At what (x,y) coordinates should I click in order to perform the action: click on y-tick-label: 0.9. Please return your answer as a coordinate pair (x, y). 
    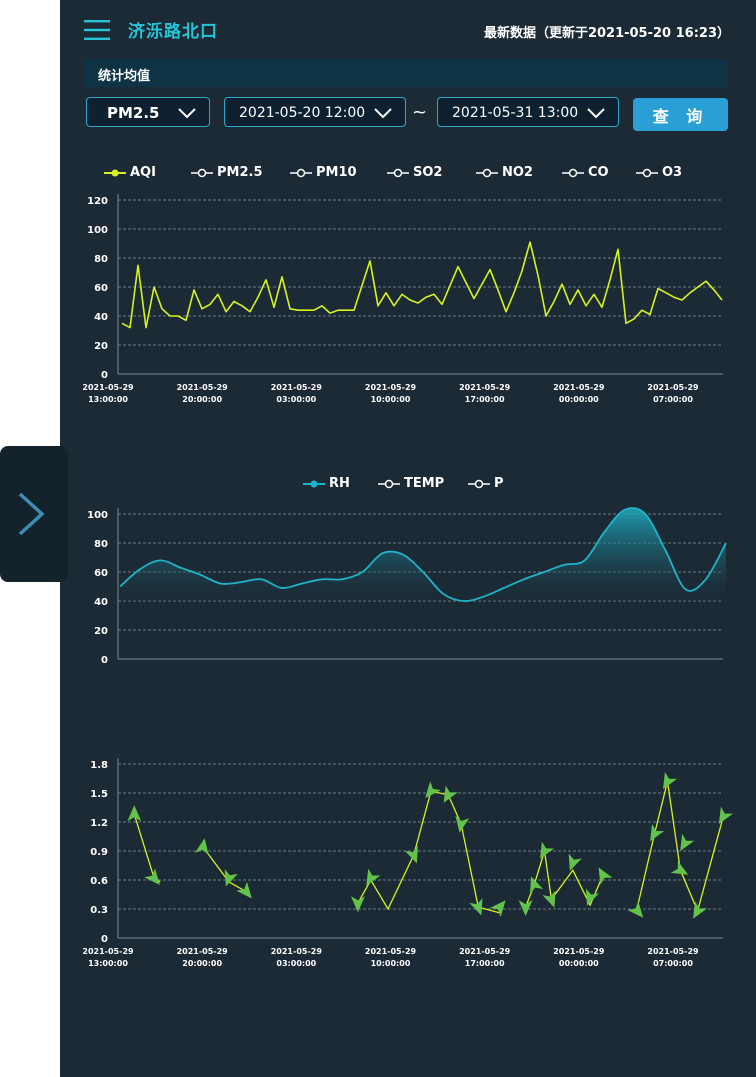
    Looking at the image, I should click on (99, 852).